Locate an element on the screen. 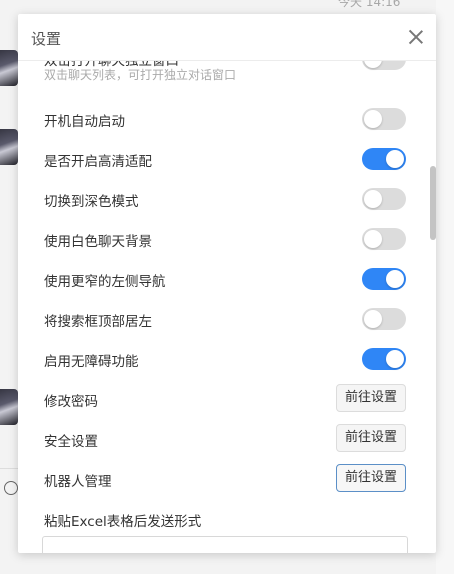  setting-label: 启用无障碍功能 is located at coordinates (91, 362).